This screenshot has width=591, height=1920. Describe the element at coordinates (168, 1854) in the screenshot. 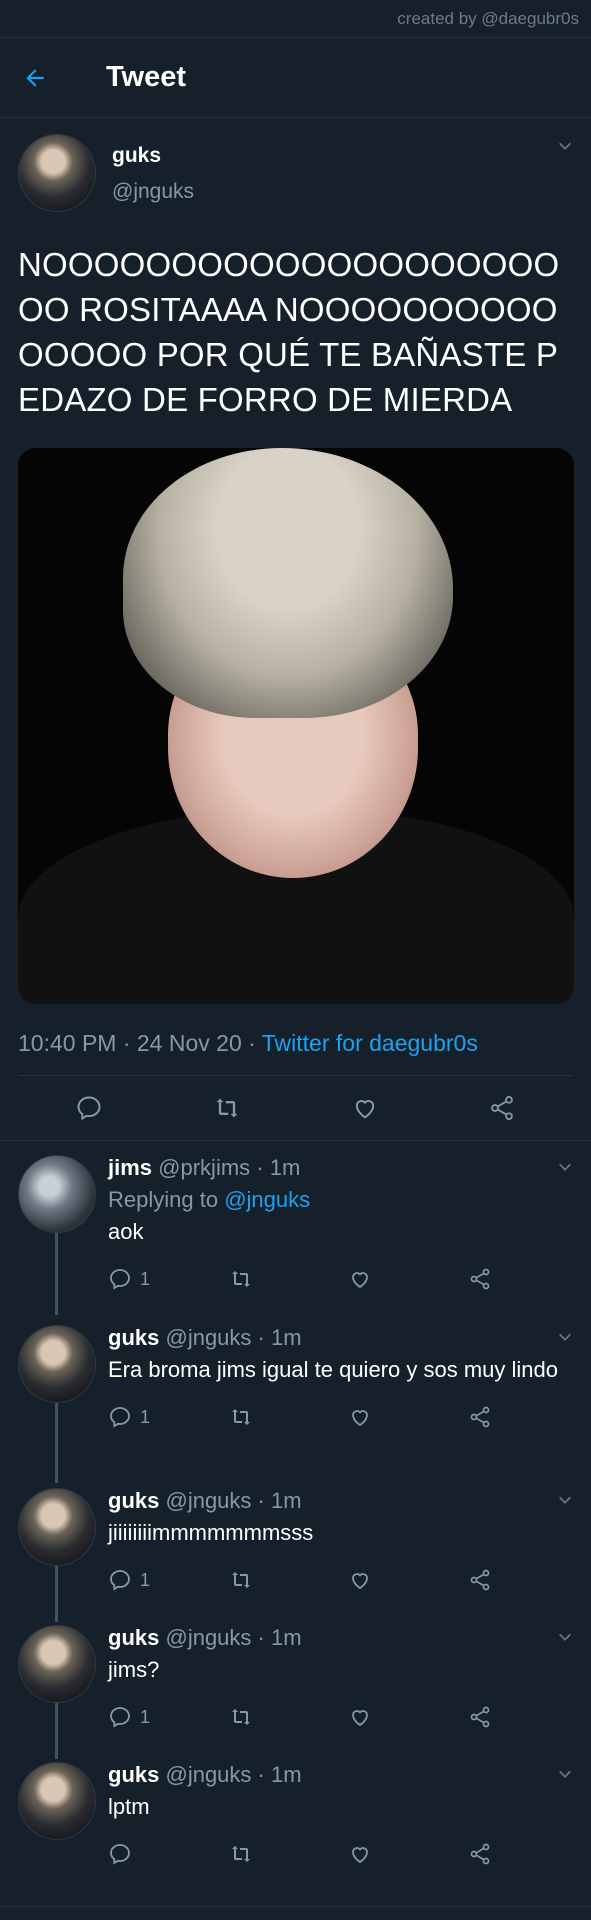

I see `reply-button` at that location.